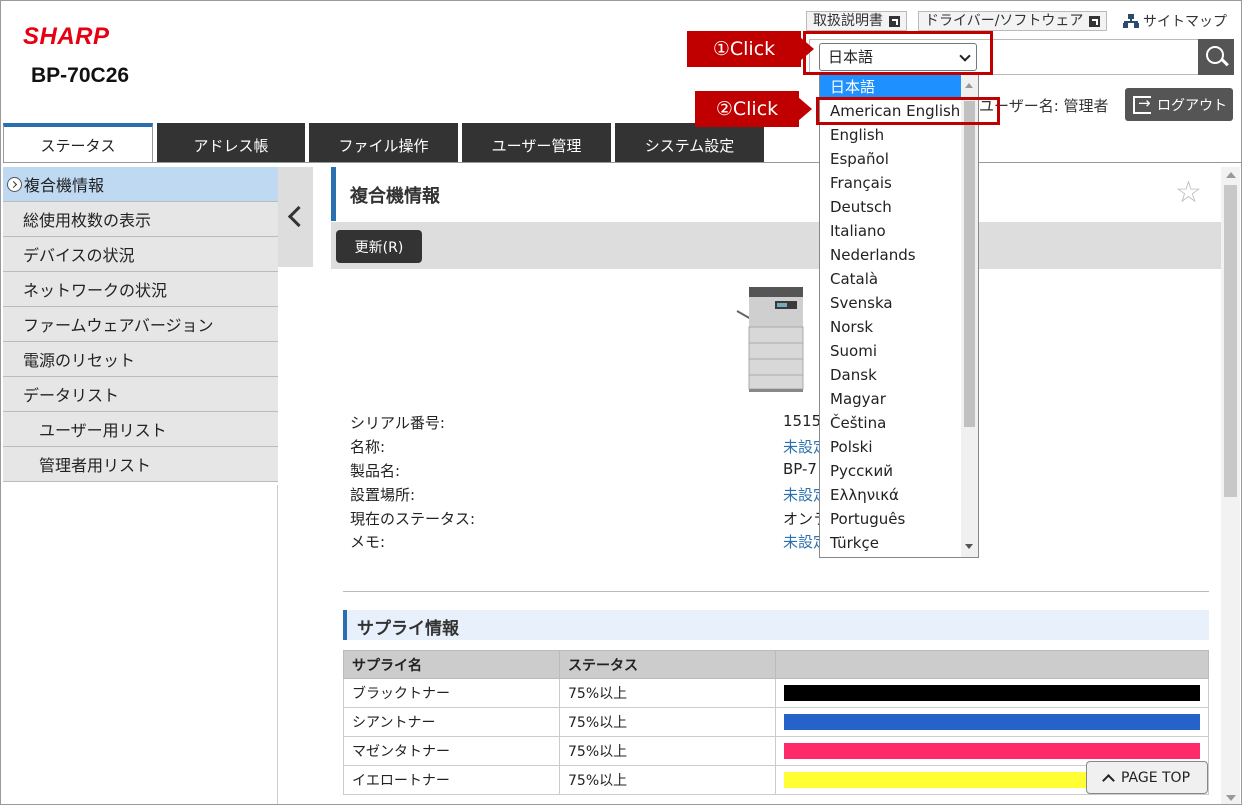 This screenshot has width=1242, height=805. I want to click on table-header-row: サプライ名 ステータス, so click(776, 664).